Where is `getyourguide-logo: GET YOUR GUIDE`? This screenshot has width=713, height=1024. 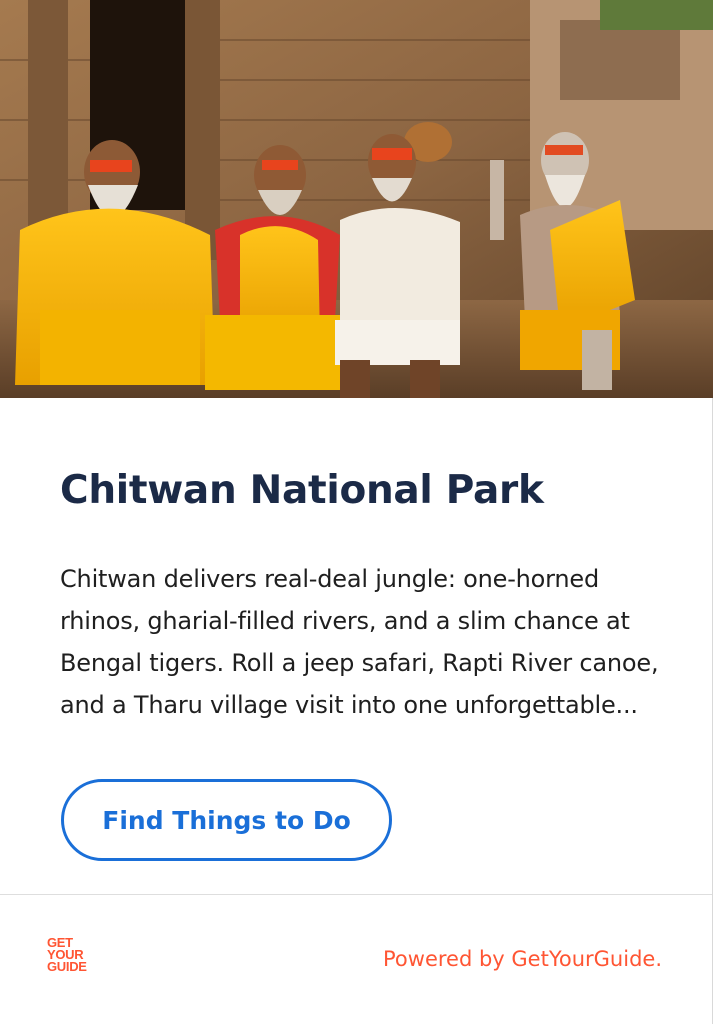 getyourguide-logo: GET YOUR GUIDE is located at coordinates (73, 955).